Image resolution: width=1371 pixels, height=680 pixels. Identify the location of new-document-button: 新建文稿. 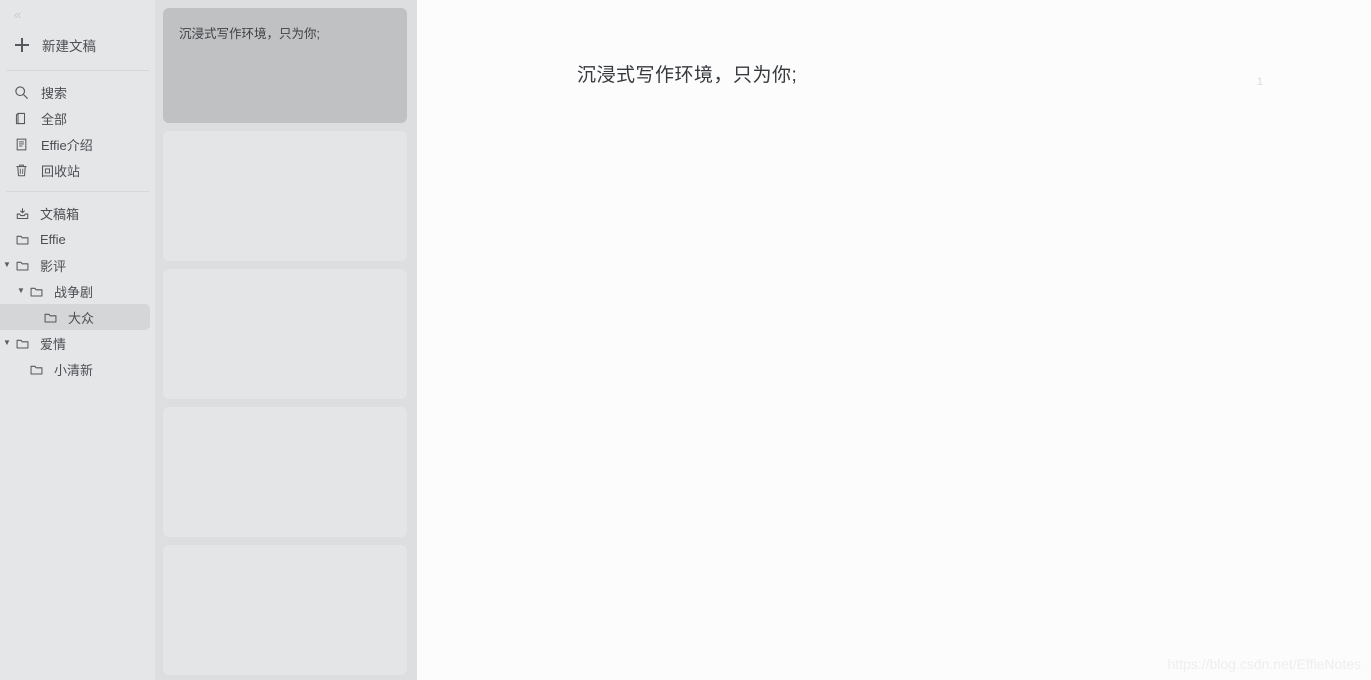
(77, 45).